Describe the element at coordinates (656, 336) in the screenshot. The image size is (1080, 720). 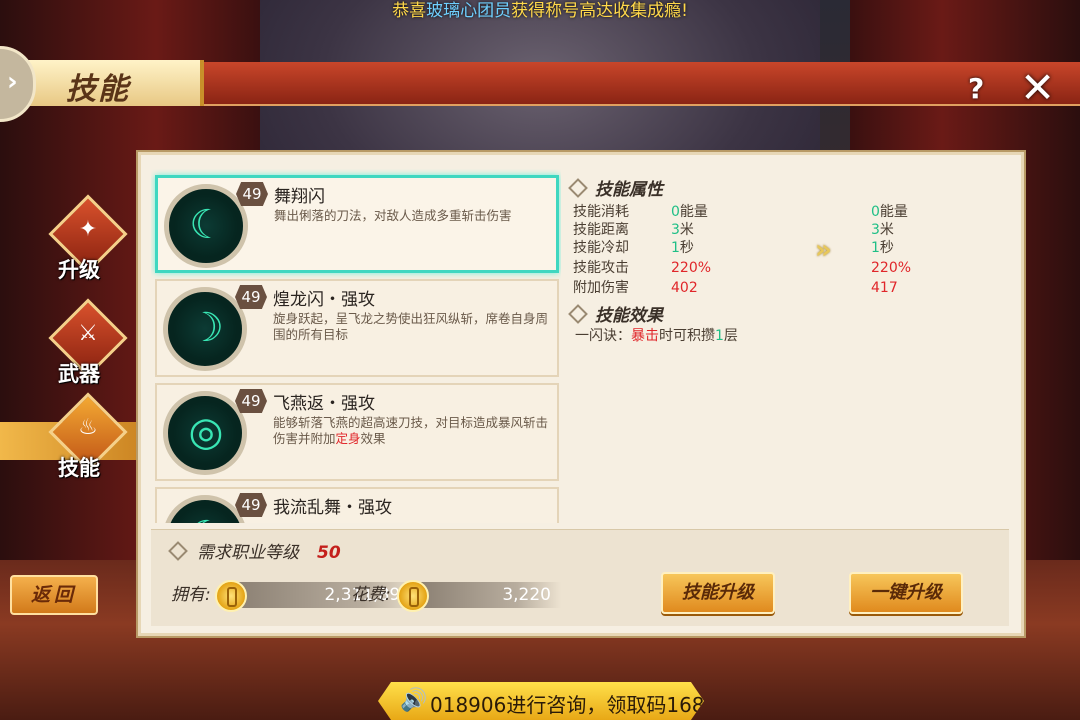
I see `skill-effect-text: 一闪诀：暴击时可积攒1层` at that location.